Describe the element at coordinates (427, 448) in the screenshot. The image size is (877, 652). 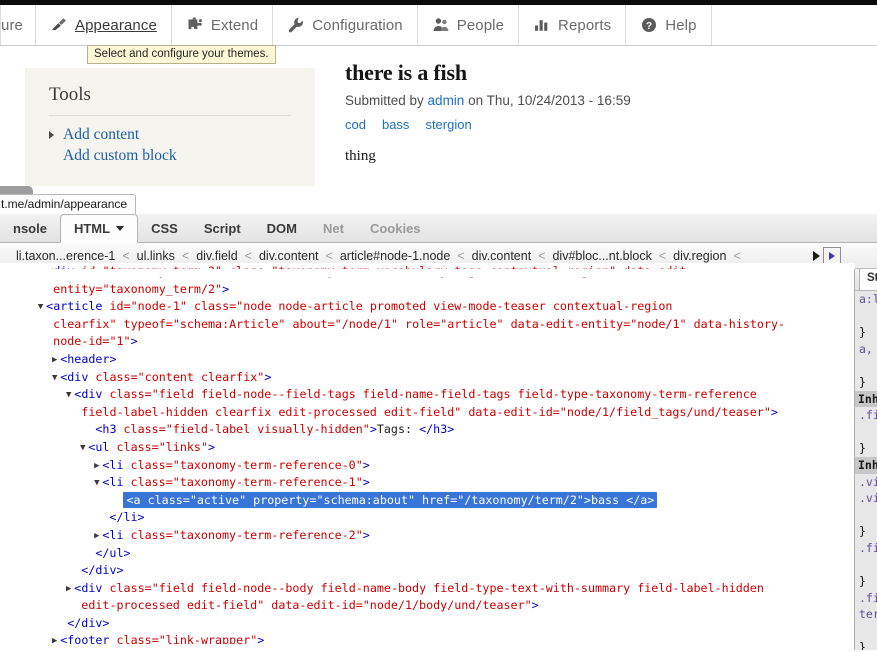
I see `html-source-line: <ul class="links">` at that location.